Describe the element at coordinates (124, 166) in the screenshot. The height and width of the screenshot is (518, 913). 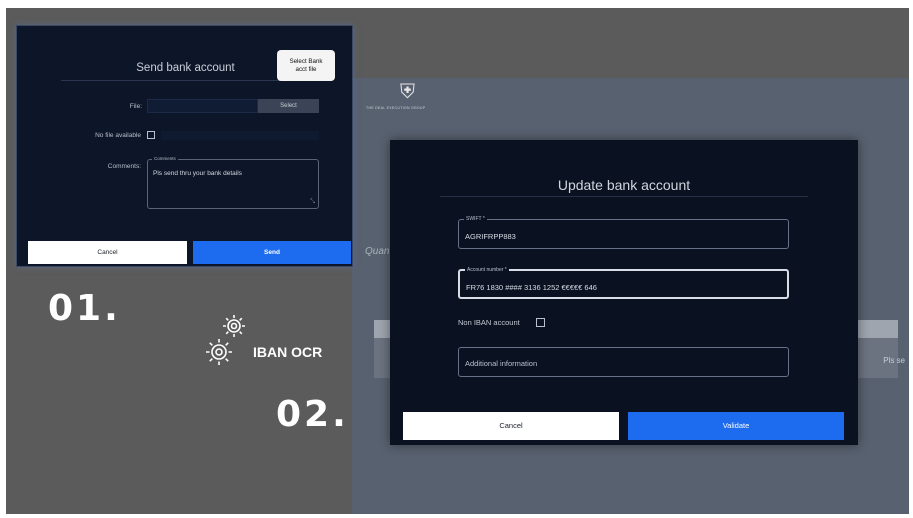
I see `comments-label: Comments:` at that location.